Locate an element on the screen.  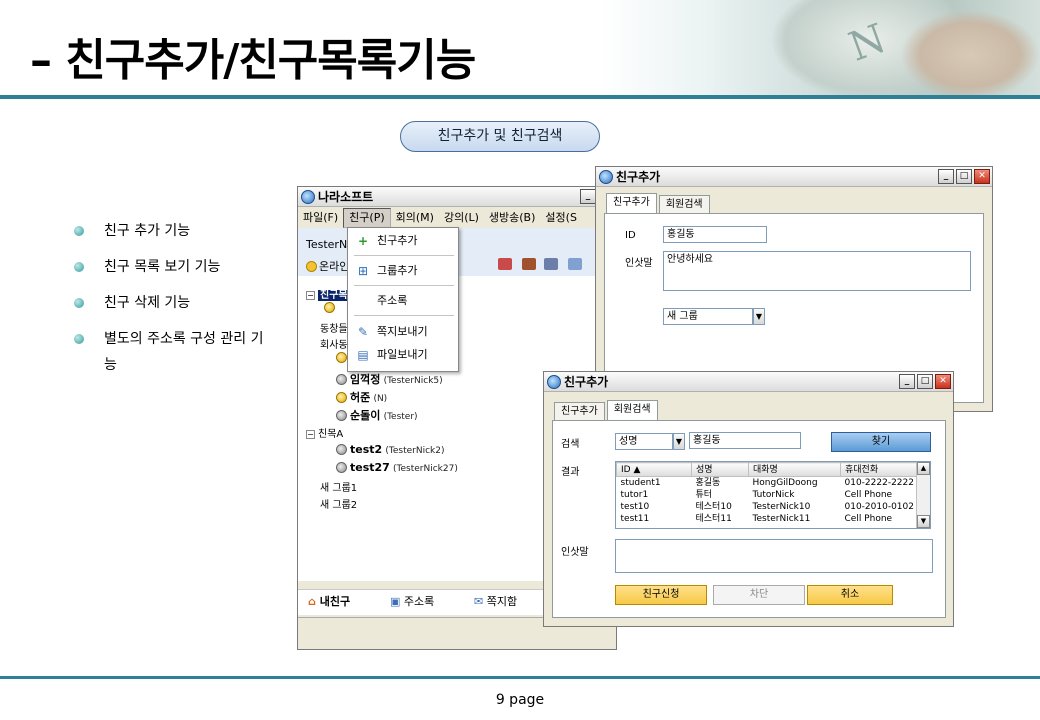
plus-icon: + is located at coordinates (363, 241).